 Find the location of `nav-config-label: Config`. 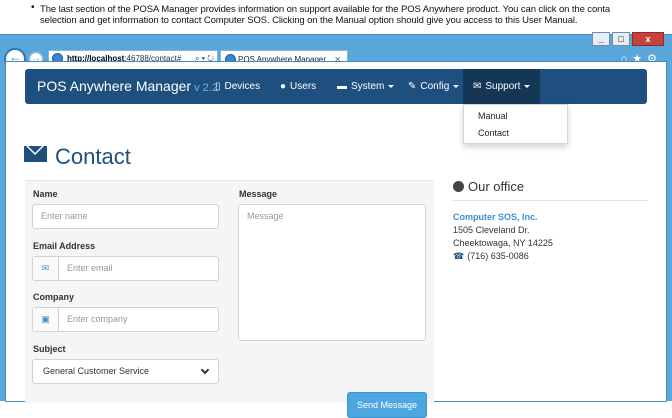

nav-config-label: Config is located at coordinates (435, 86).